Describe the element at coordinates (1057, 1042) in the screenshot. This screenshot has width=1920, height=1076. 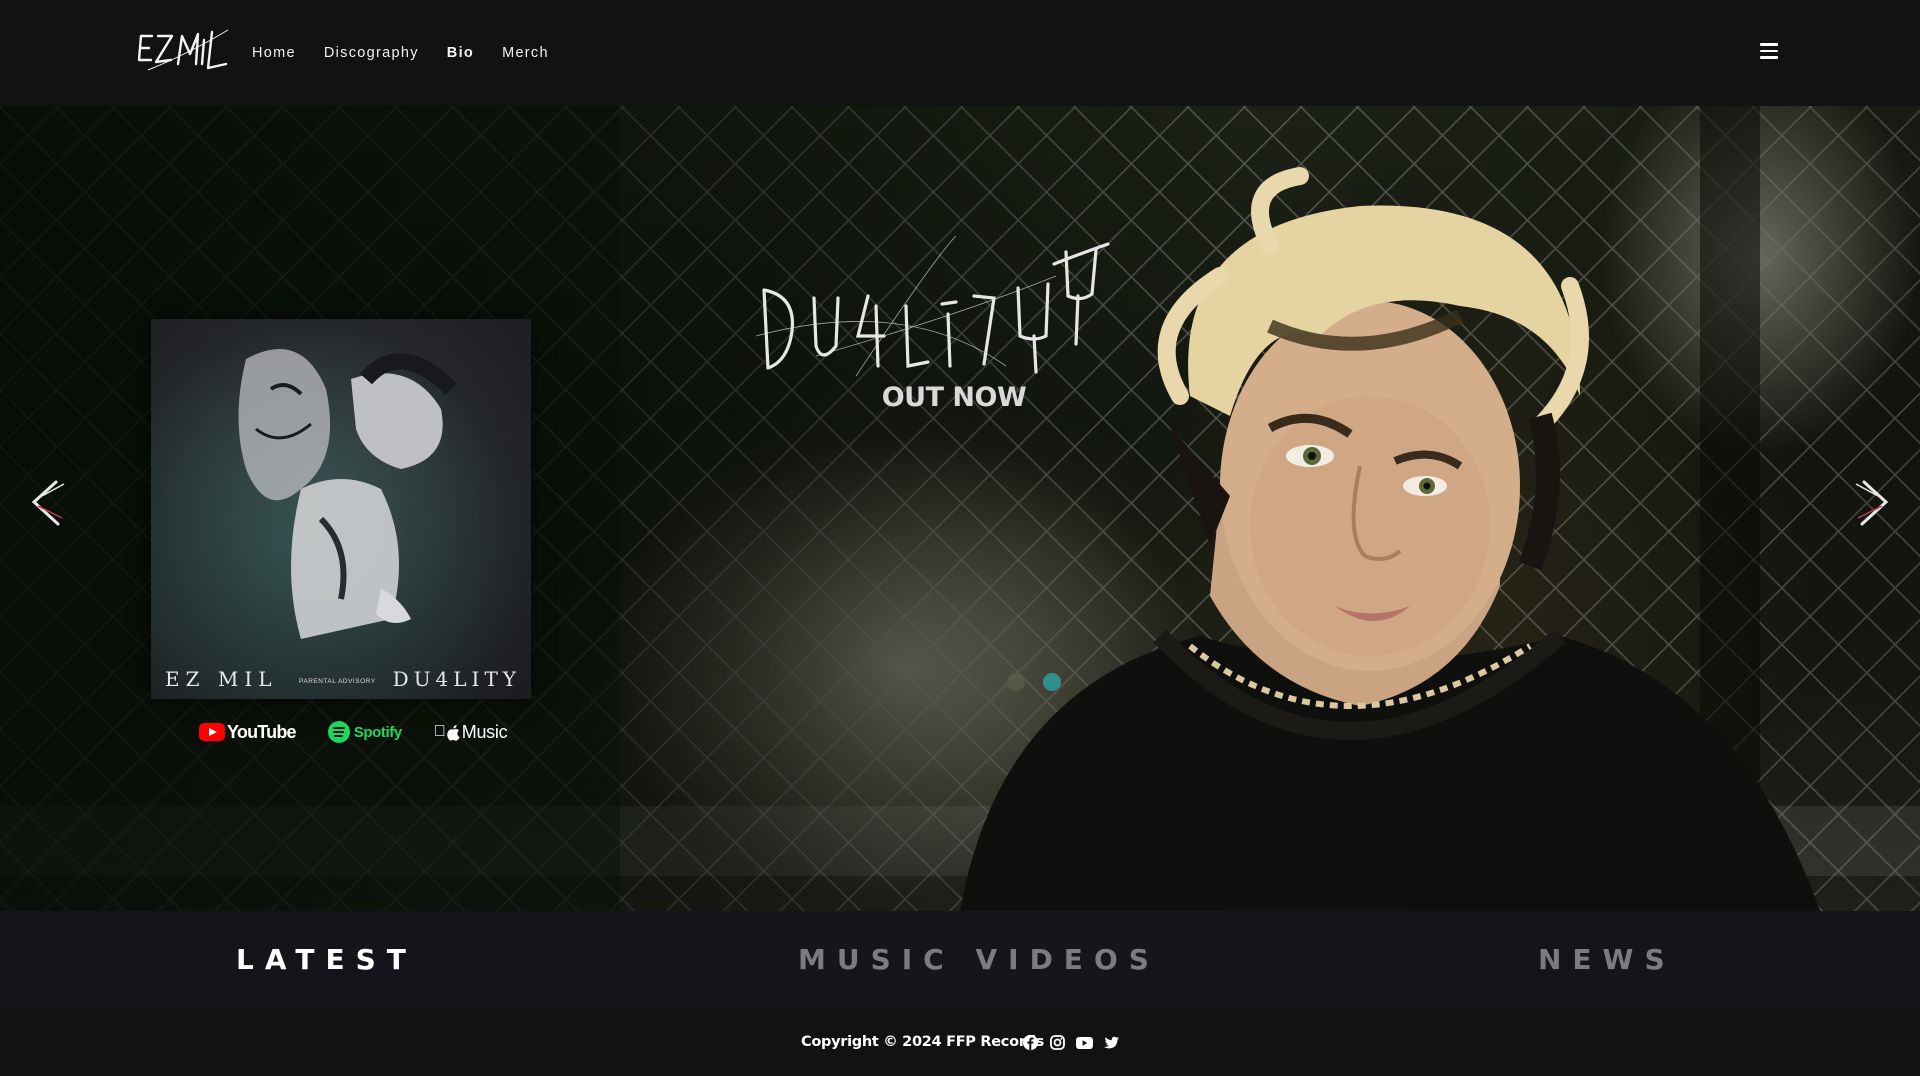
I see `instagram-icon` at that location.